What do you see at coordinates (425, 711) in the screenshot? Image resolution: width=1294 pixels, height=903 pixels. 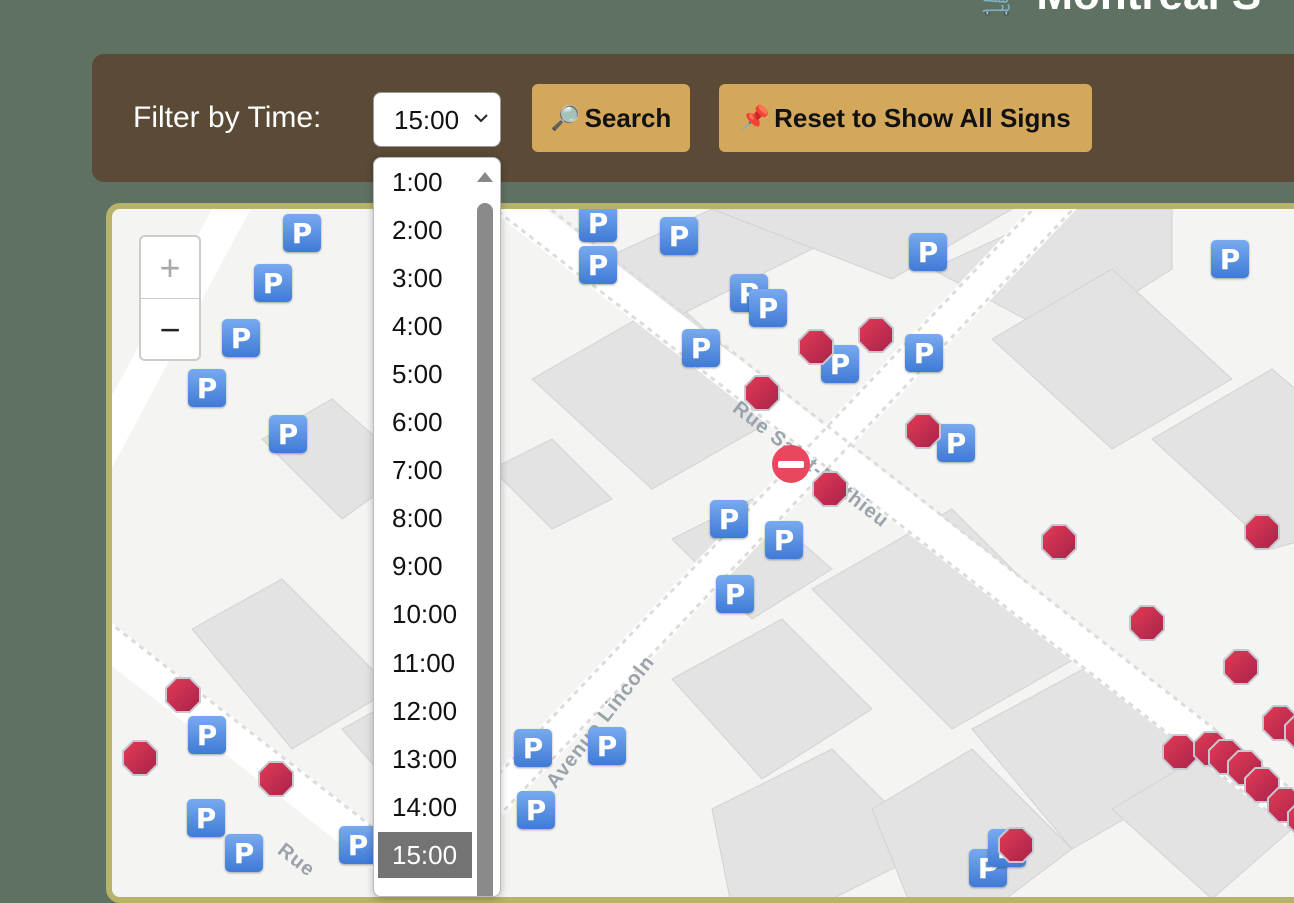 I see `time-option: 12:00` at bounding box center [425, 711].